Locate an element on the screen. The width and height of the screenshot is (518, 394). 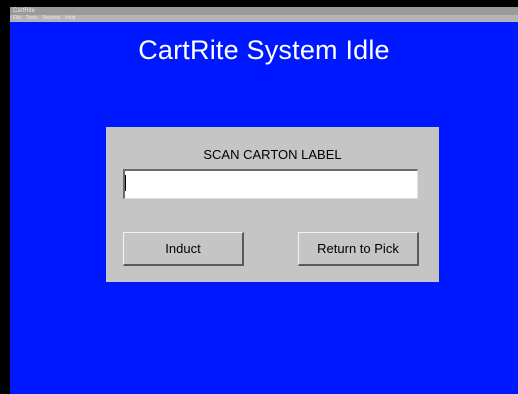
menu-bar: File Tools Reports Help is located at coordinates (264, 18).